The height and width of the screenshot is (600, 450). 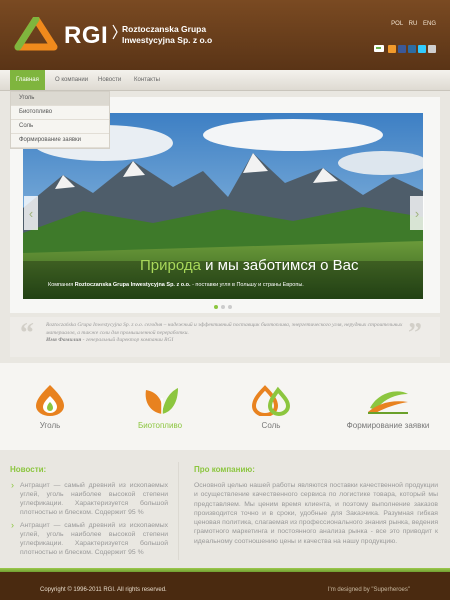 I want to click on nav-about: О компании, so click(x=71, y=80).